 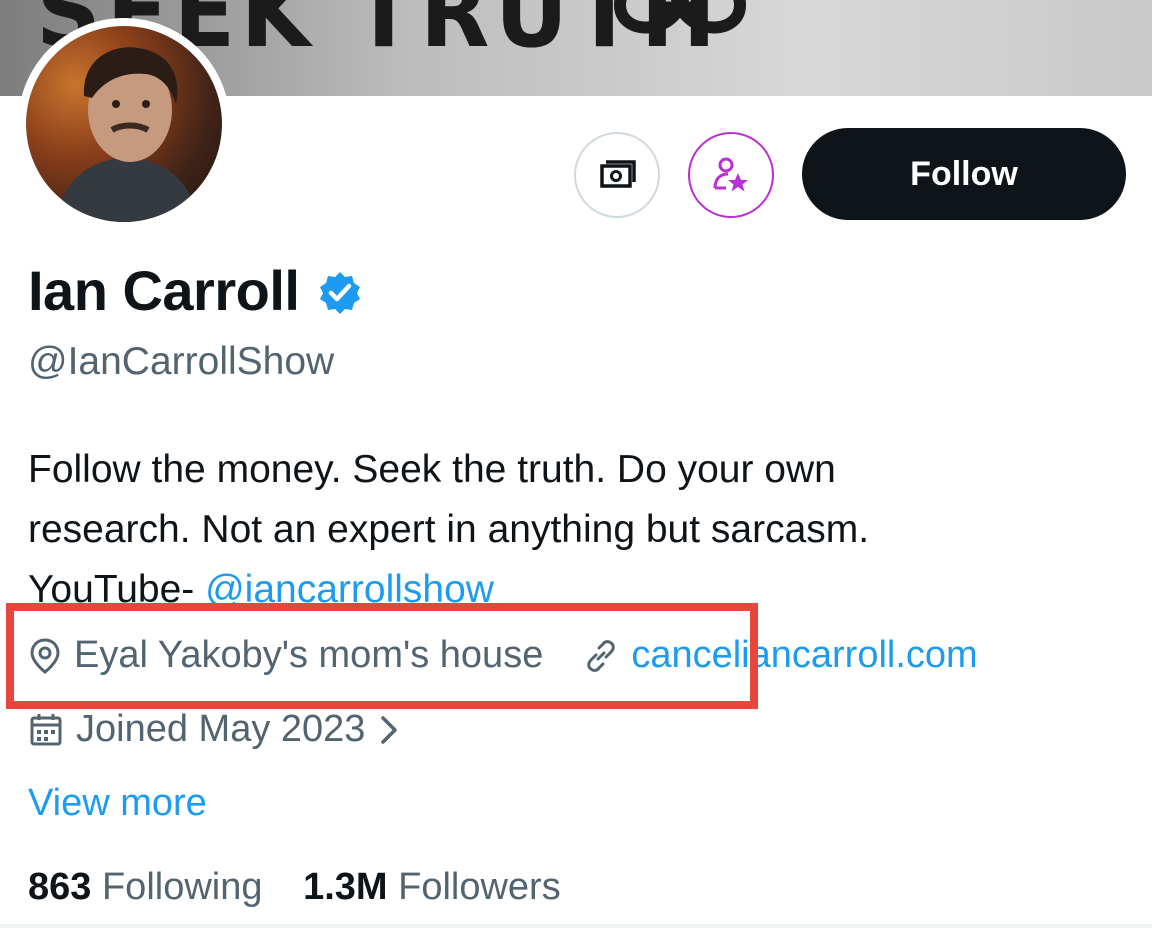 I want to click on money-tip-icon, so click(x=618, y=174).